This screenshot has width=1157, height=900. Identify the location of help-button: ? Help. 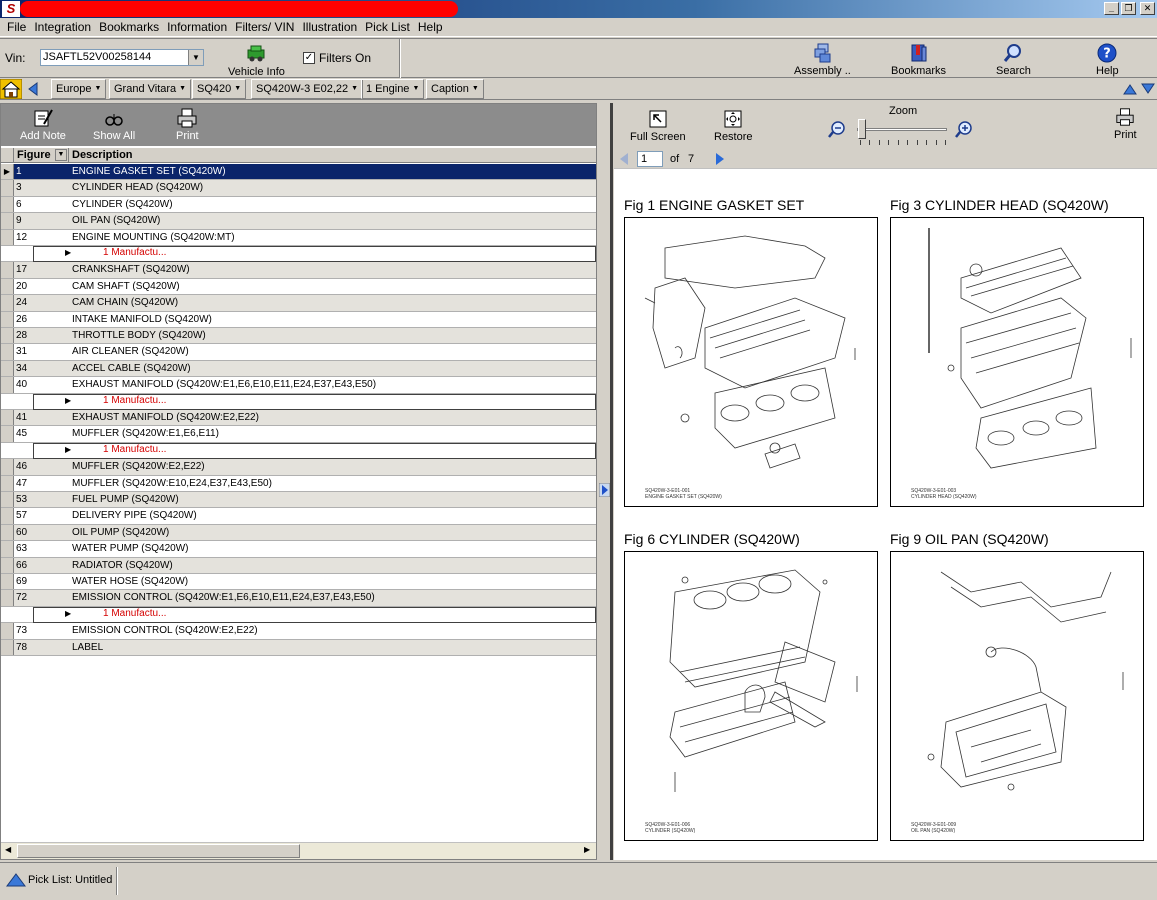
(1107, 59).